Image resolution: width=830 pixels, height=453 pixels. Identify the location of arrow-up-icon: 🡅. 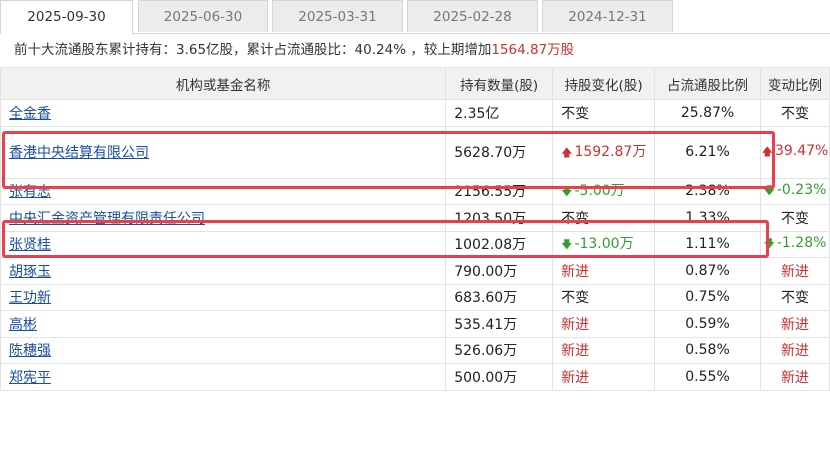
(767, 151).